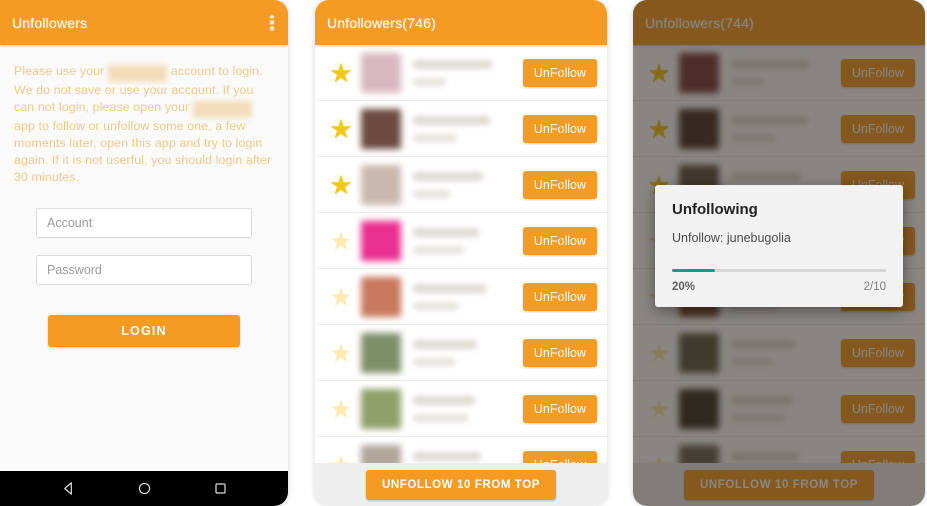 The image size is (927, 506). What do you see at coordinates (70, 223) in the screenshot?
I see `account-placeholder: Account` at bounding box center [70, 223].